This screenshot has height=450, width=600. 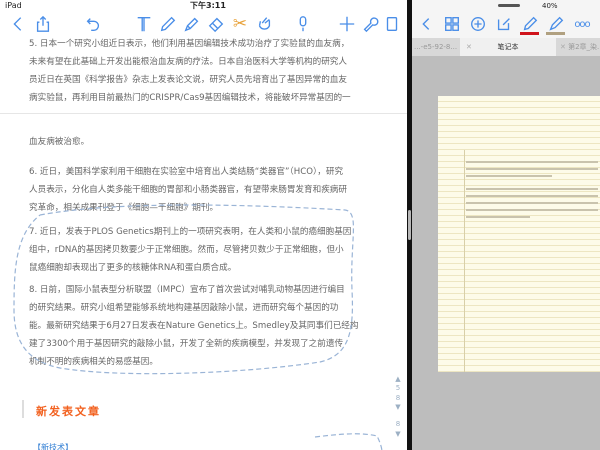 I want to click on back-icon, so click(x=426, y=24).